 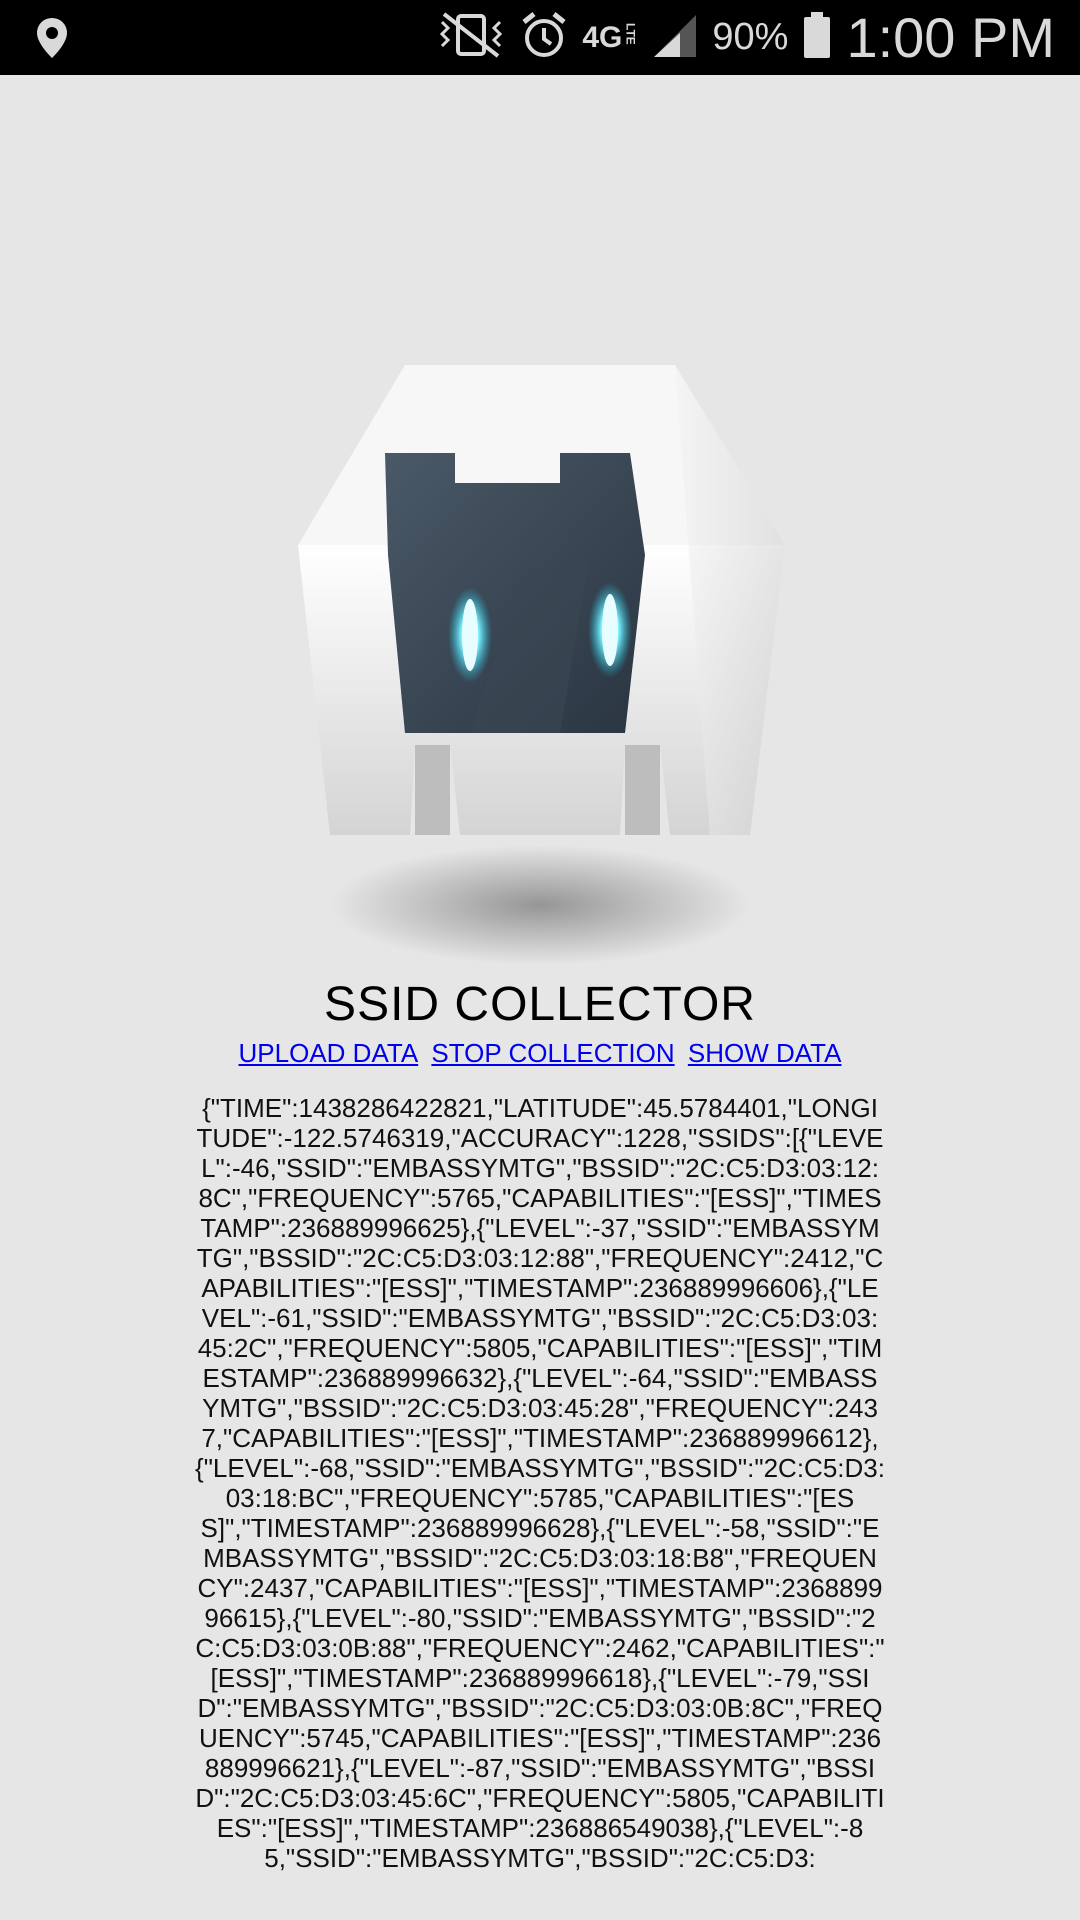 I want to click on vibrate-mute-icon, so click(x=471, y=37).